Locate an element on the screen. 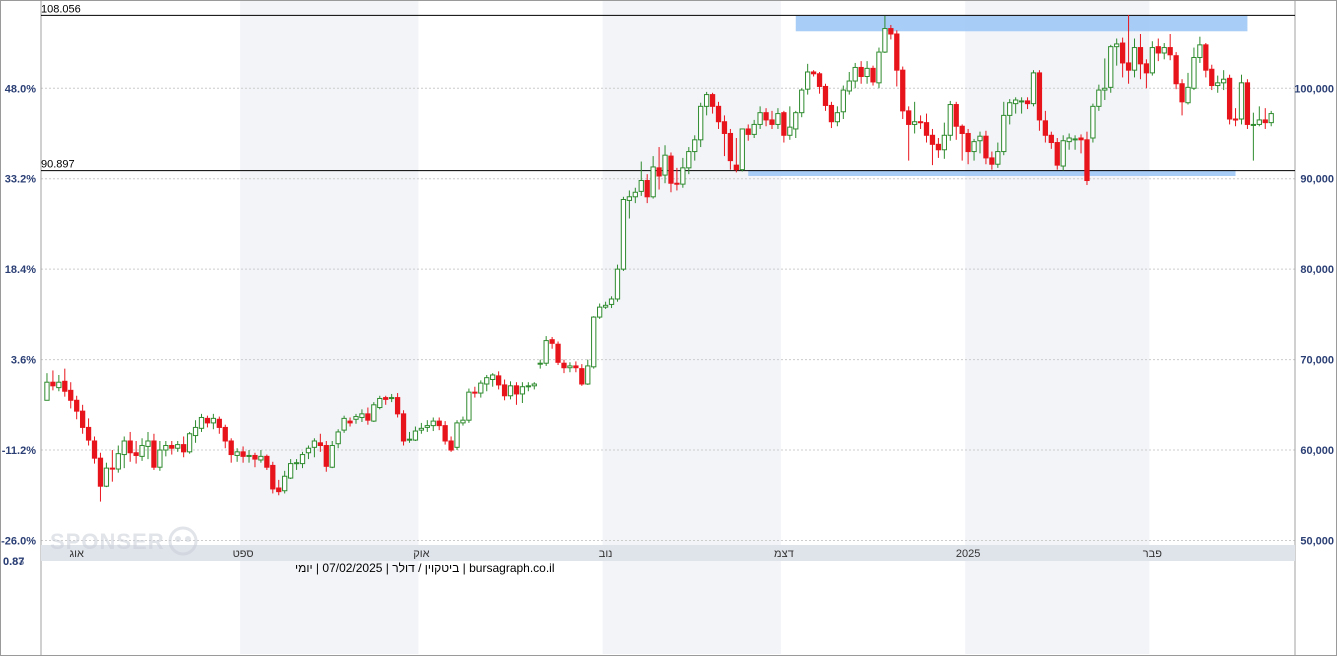 Image resolution: width=1337 pixels, height=656 pixels. left-tick-label: 3.6% is located at coordinates (23, 361).